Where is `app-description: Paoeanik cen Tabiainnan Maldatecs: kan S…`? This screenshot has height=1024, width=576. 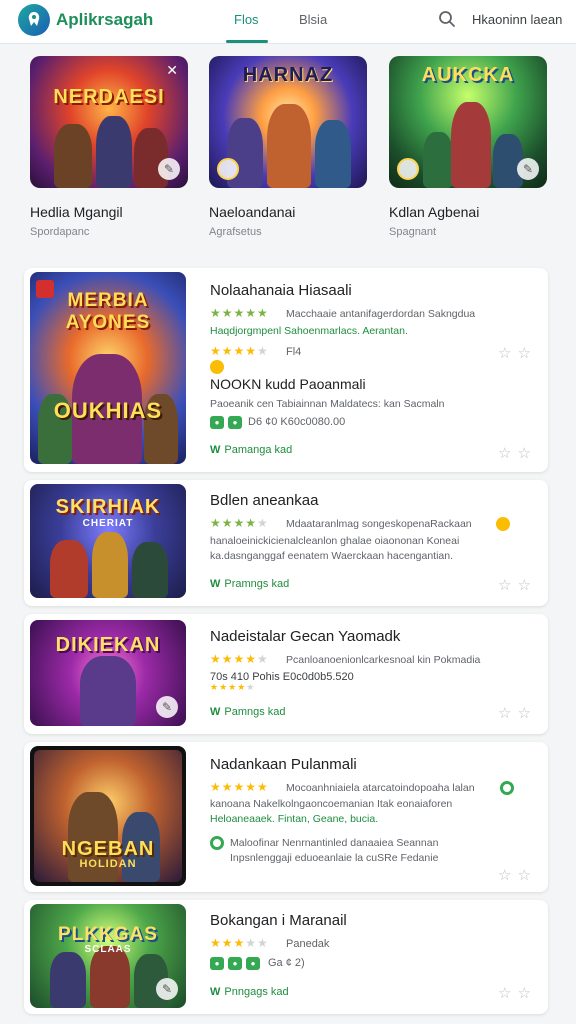
app-description: Paoeanik cen Tabiainnan Maldatecs: kan S… is located at coordinates (327, 404).